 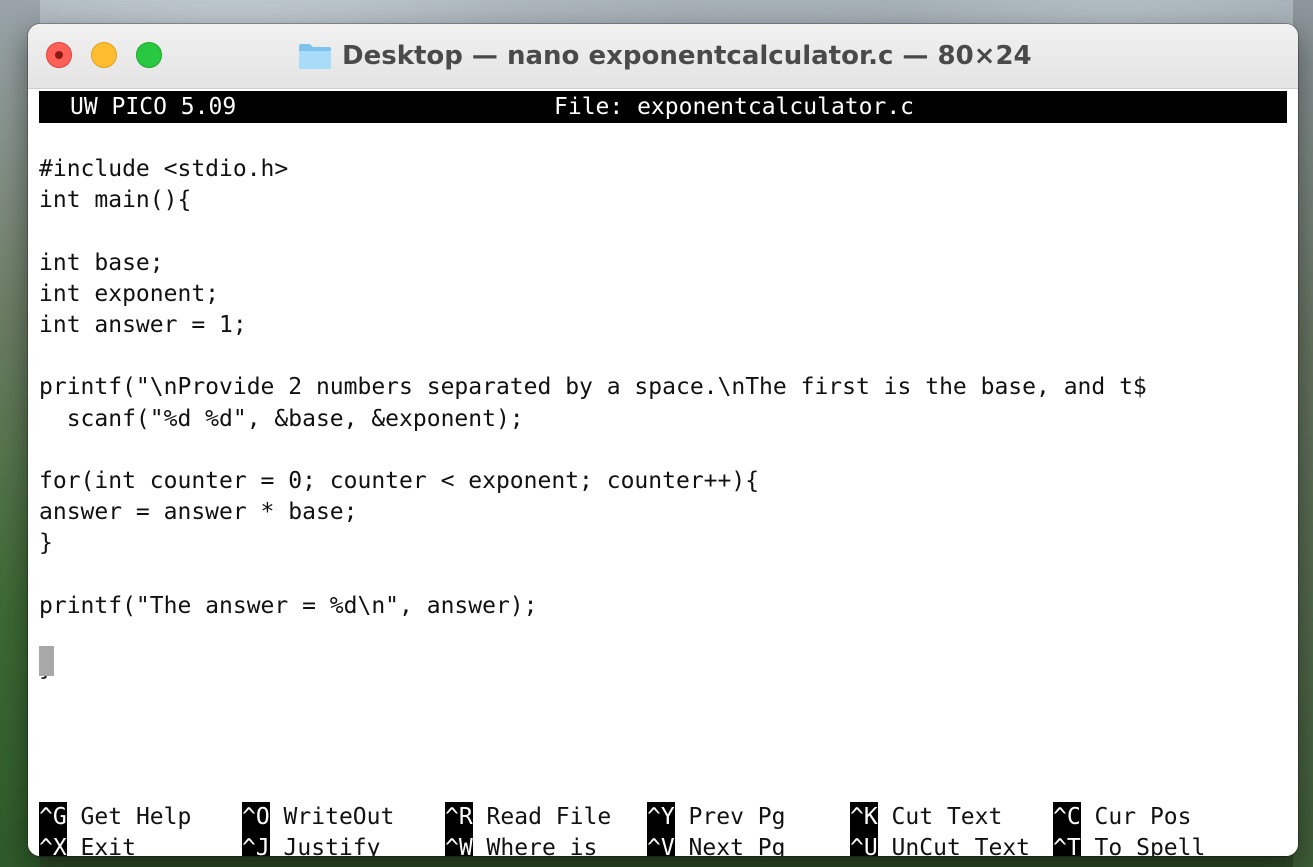 I want to click on editor-header: UW PICO 5.09 File: exponentcalculator.c, so click(x=663, y=107).